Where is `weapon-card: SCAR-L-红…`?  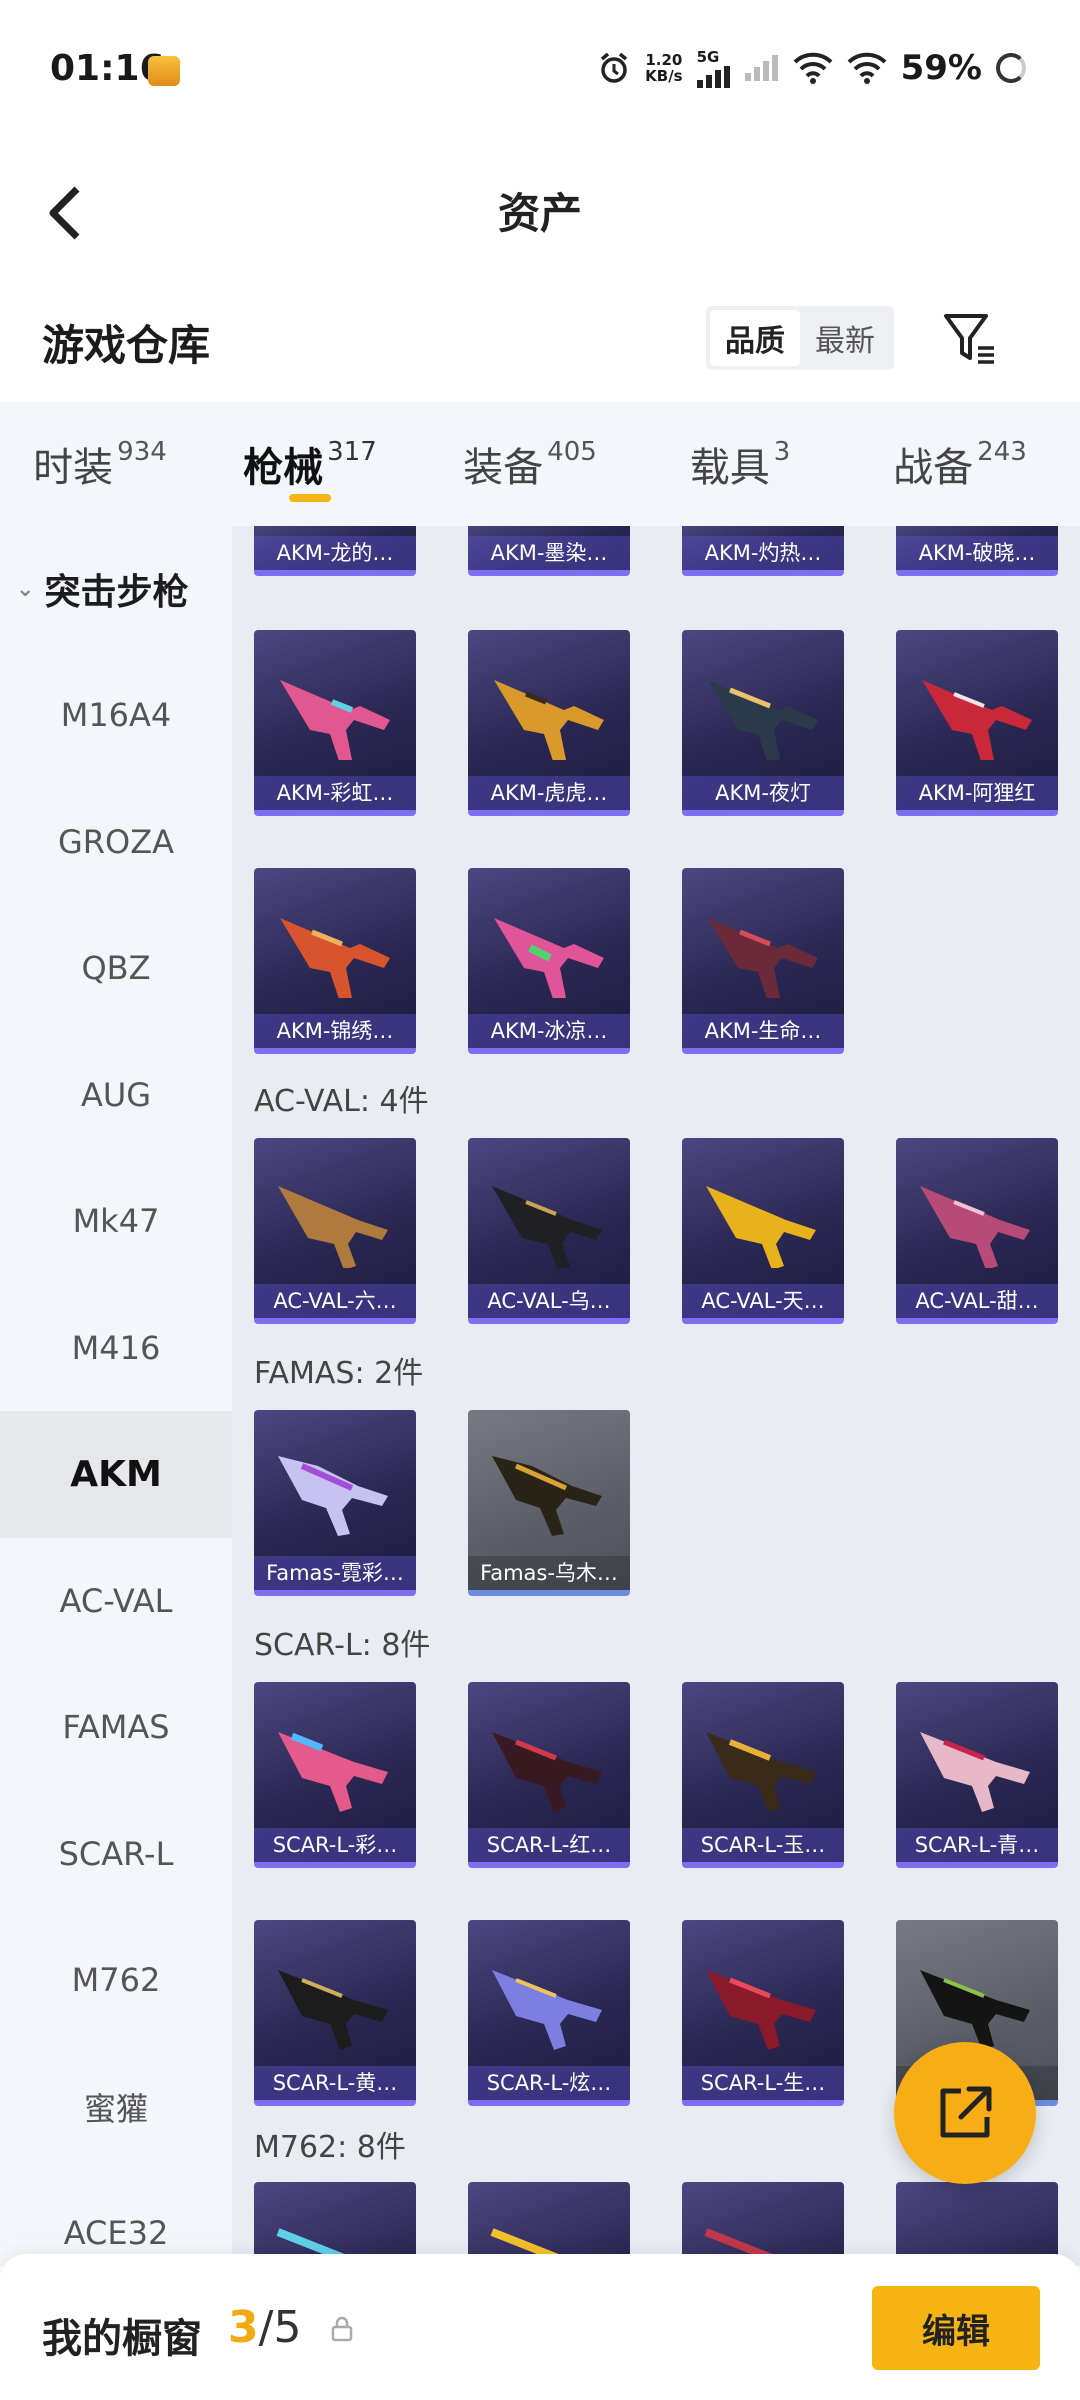 weapon-card: SCAR-L-红… is located at coordinates (549, 1775).